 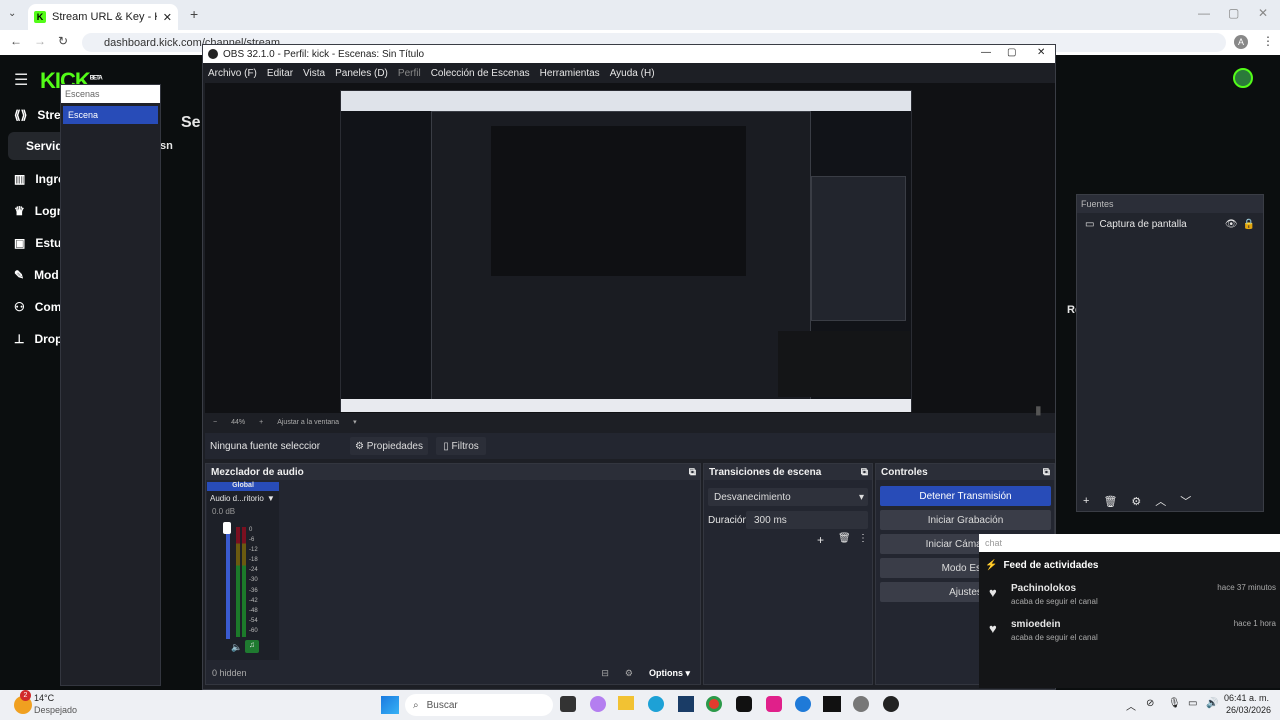 I want to click on taskbar-search: ⌕ Buscar, so click(x=479, y=705).